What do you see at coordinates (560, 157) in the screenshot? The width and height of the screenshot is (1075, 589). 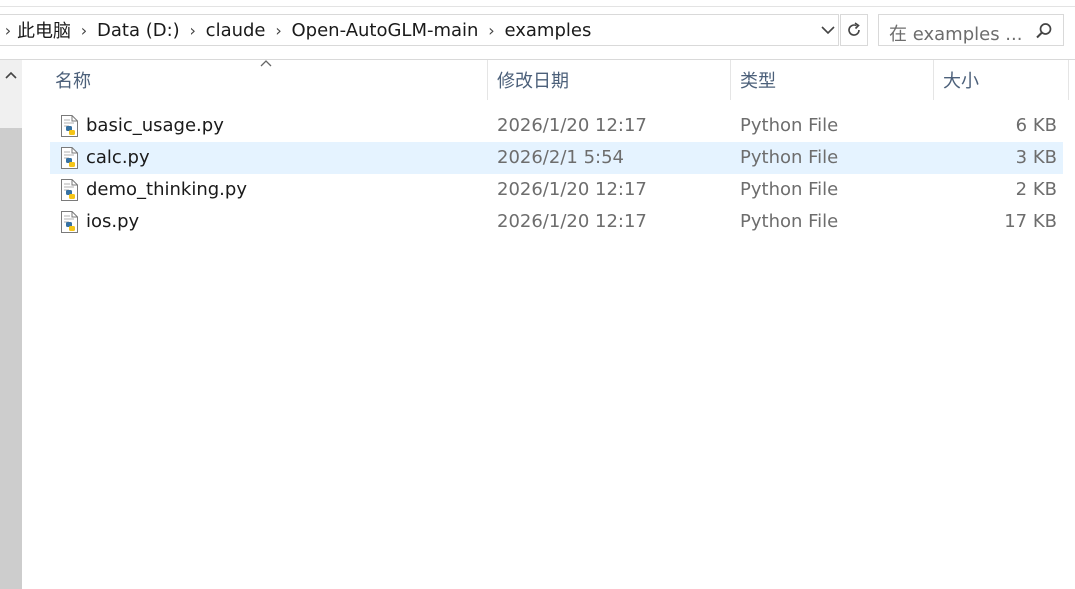 I see `file-date-modified: 2026/2/1 5:54` at bounding box center [560, 157].